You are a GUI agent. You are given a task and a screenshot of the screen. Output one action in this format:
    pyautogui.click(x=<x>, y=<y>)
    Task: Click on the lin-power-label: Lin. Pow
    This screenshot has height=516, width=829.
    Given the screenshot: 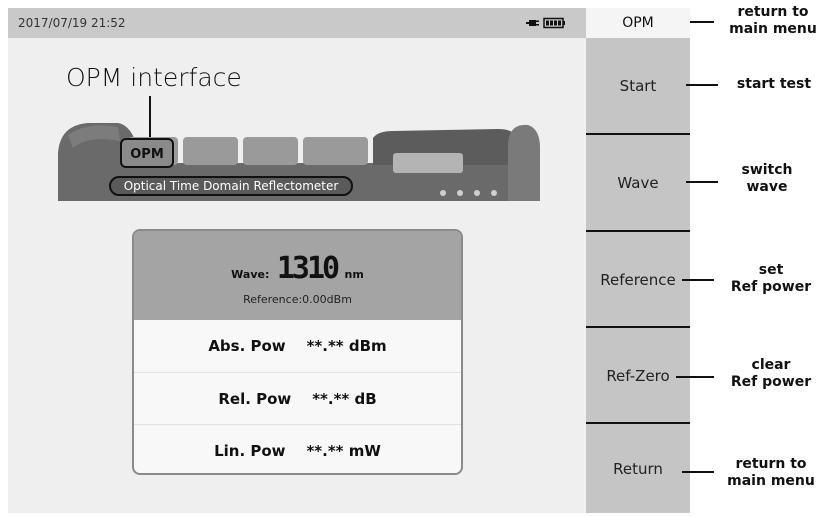 What is the action you would take?
    pyautogui.click(x=250, y=451)
    